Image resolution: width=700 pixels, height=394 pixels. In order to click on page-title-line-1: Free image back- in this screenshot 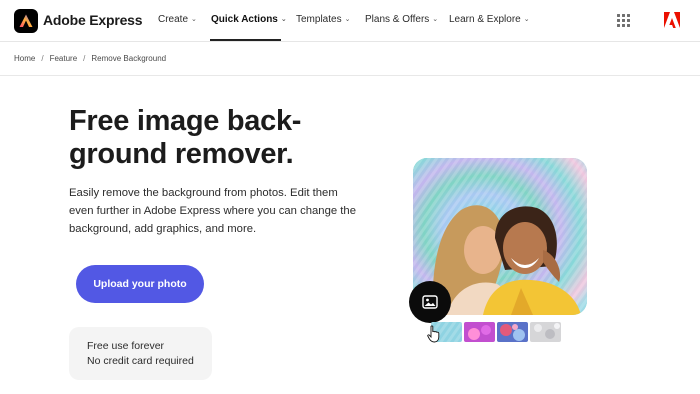, I will do `click(185, 121)`.